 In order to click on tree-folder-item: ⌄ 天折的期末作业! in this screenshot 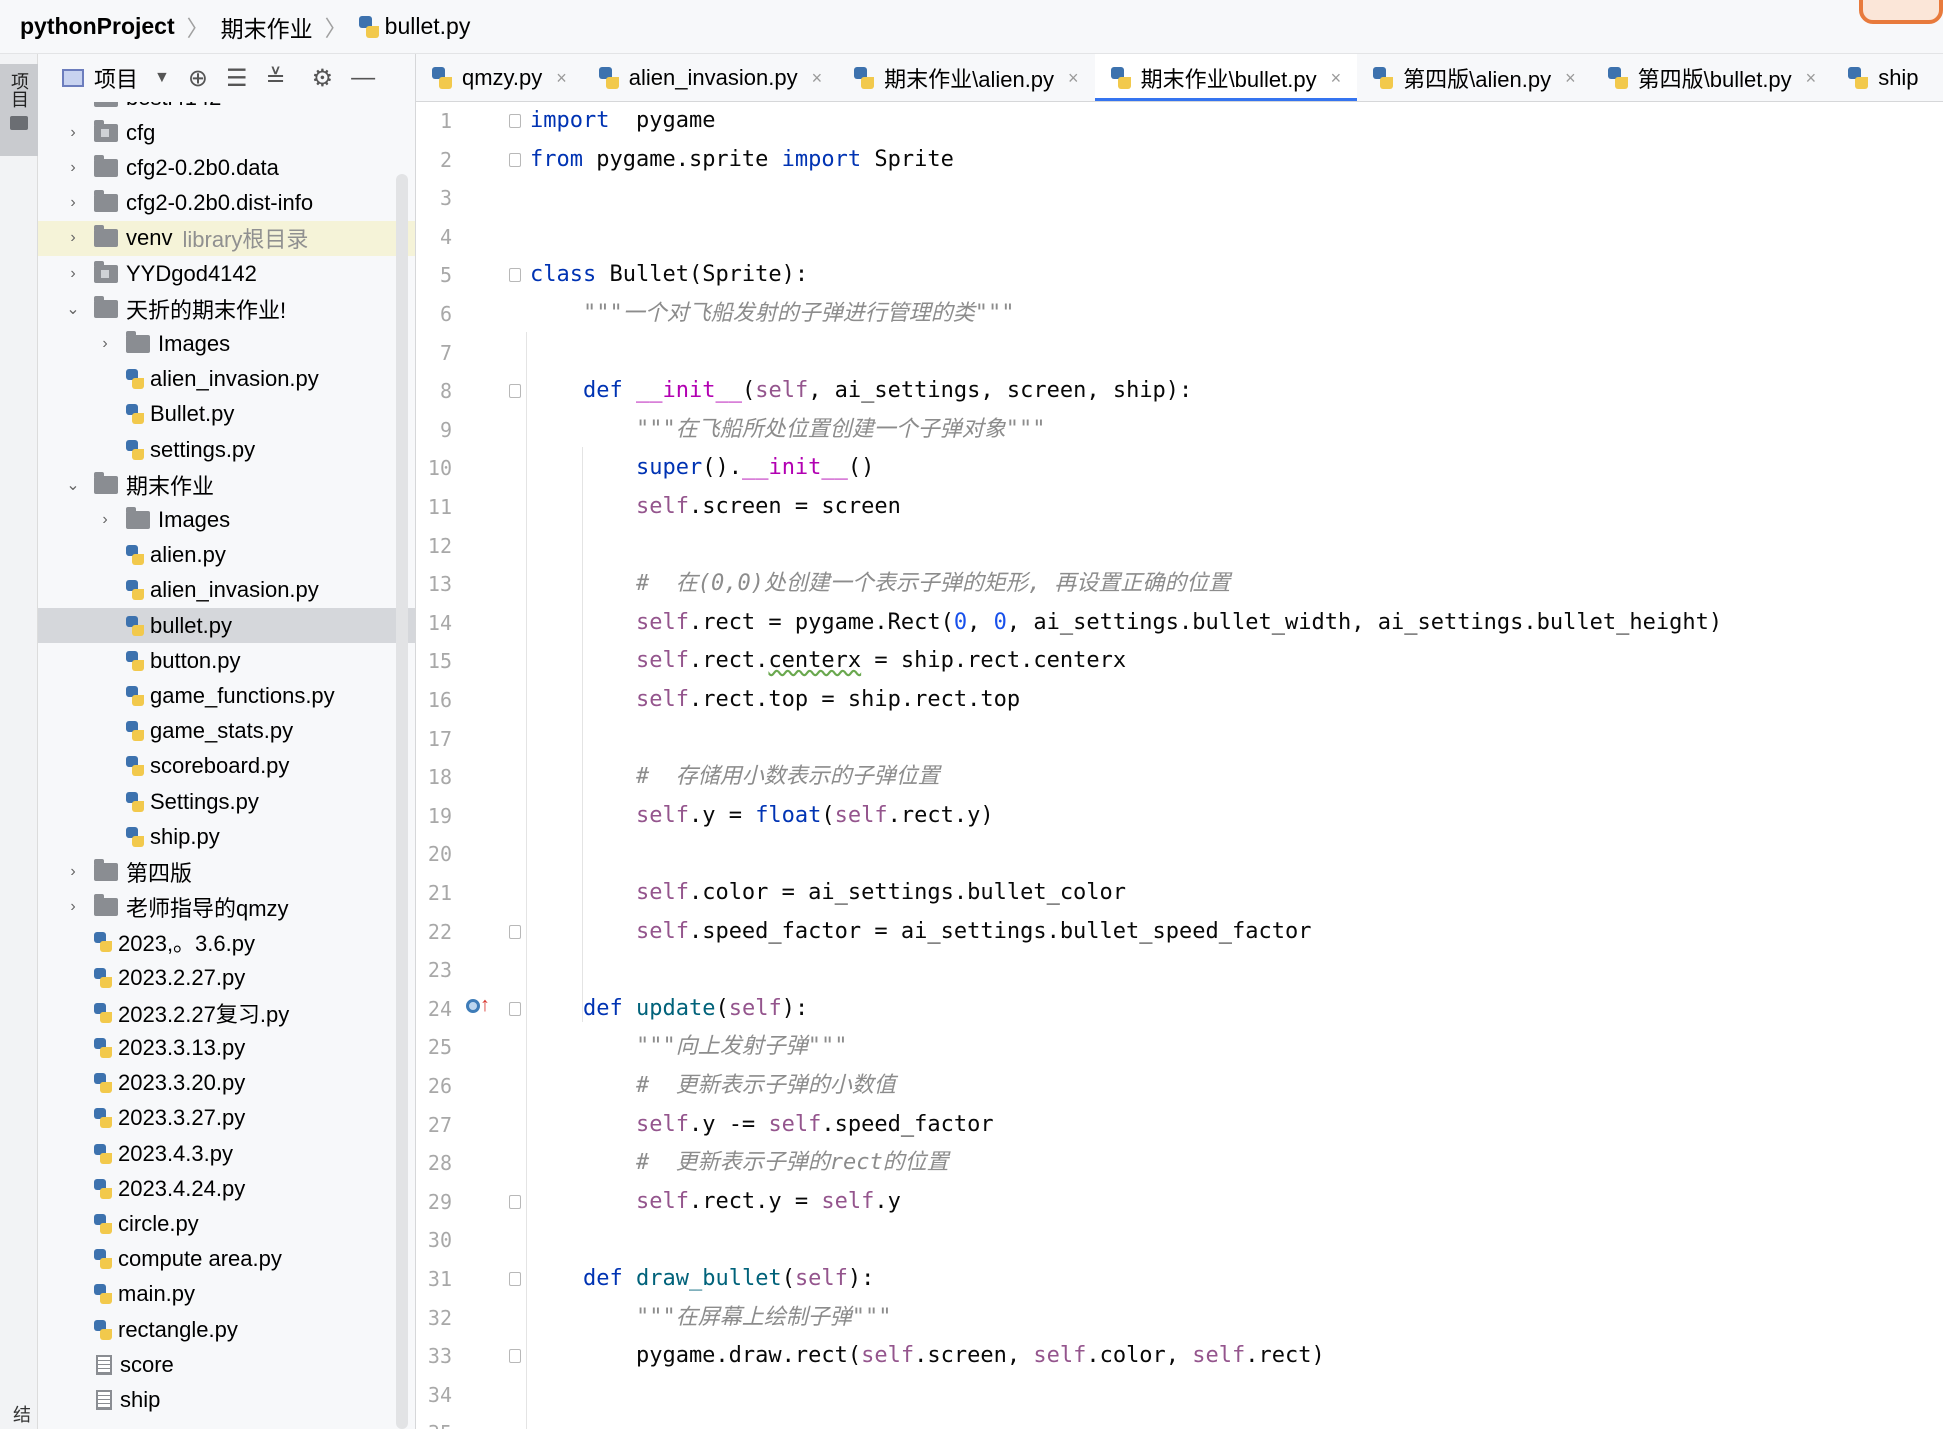, I will do `click(226, 308)`.